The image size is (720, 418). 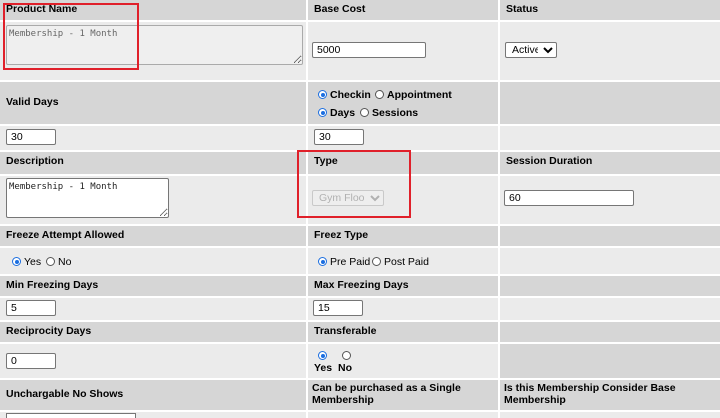 I want to click on reciprocity-label: Reciprocity Days, so click(x=49, y=331).